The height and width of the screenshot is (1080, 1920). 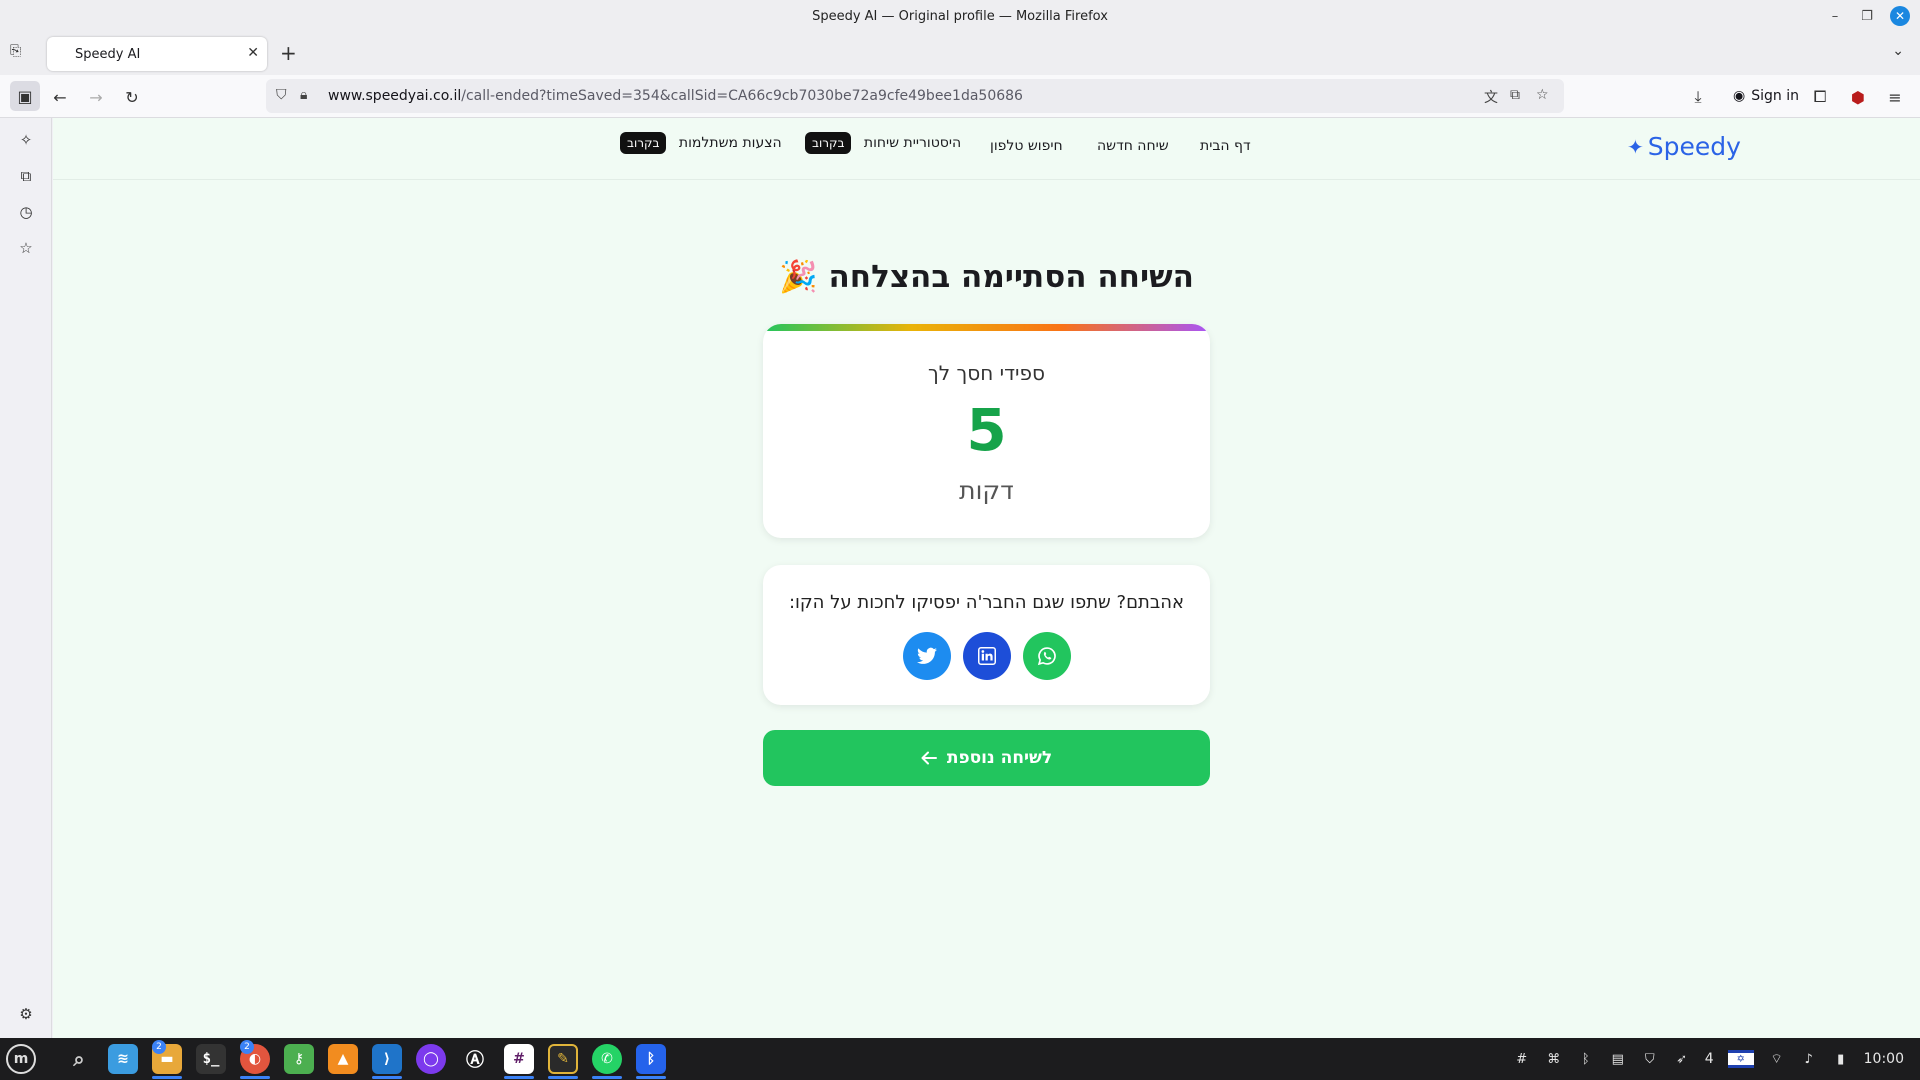 What do you see at coordinates (1491, 97) in the screenshot?
I see `translate-icon: 文` at bounding box center [1491, 97].